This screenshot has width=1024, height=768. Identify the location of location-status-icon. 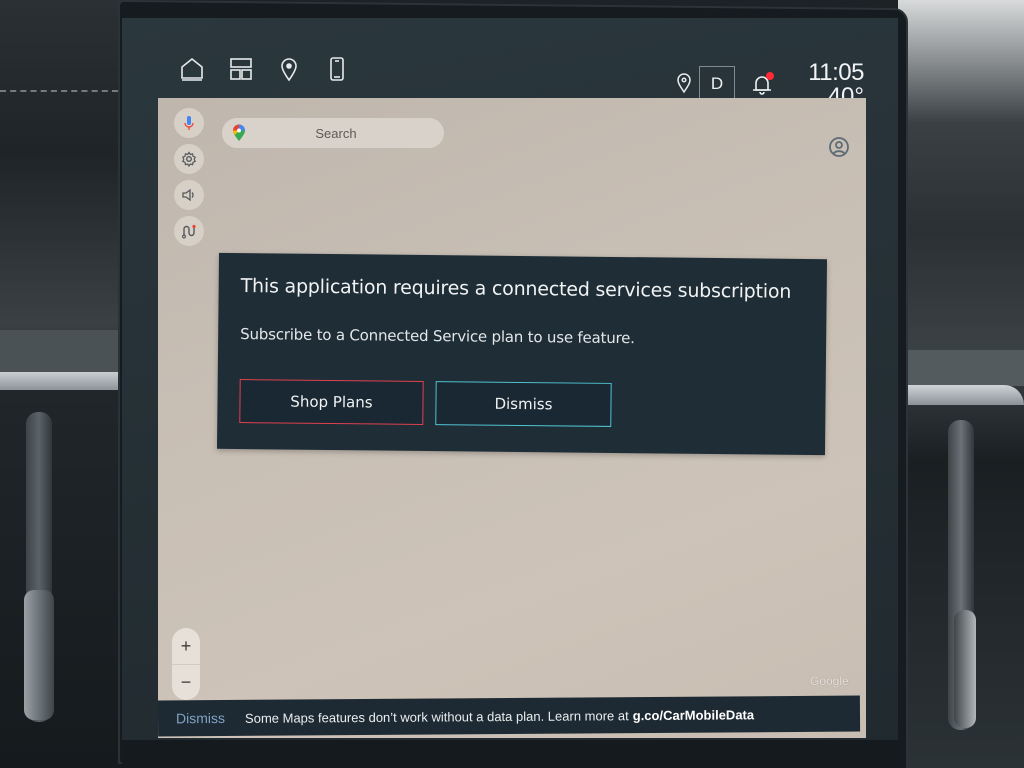
(684, 83).